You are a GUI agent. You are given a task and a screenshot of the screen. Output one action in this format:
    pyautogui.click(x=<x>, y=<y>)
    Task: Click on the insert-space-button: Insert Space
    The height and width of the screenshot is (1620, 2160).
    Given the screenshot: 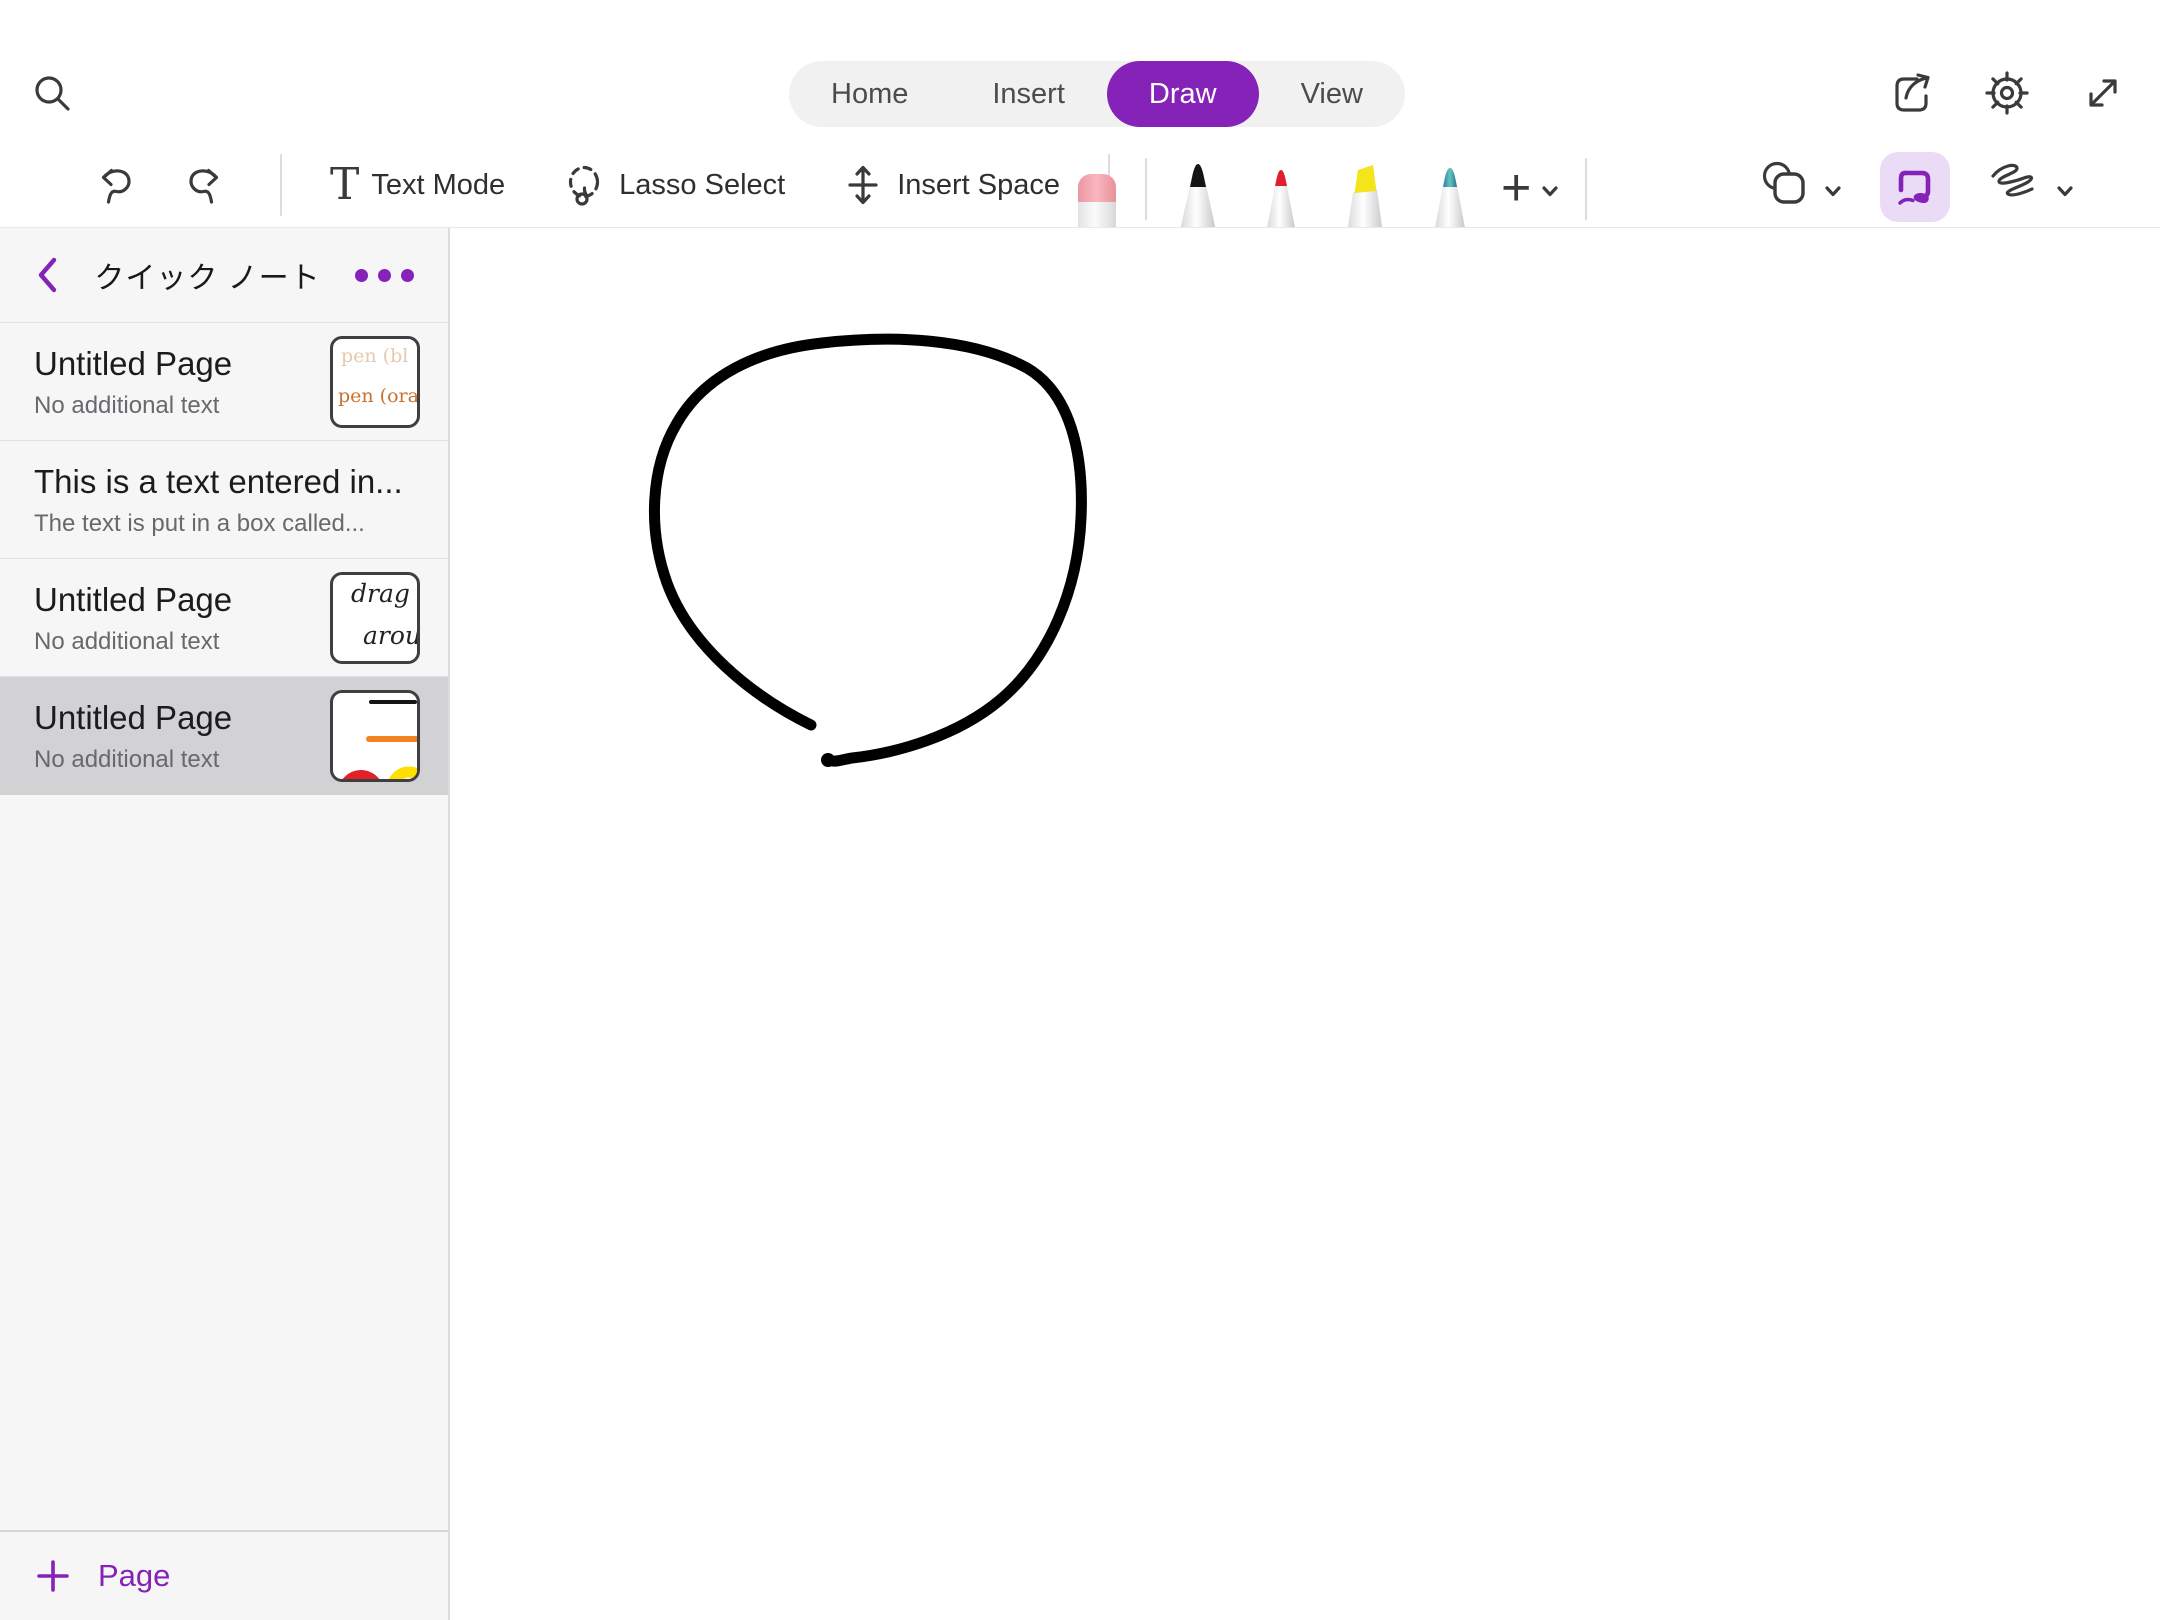 What is the action you would take?
    pyautogui.click(x=950, y=185)
    